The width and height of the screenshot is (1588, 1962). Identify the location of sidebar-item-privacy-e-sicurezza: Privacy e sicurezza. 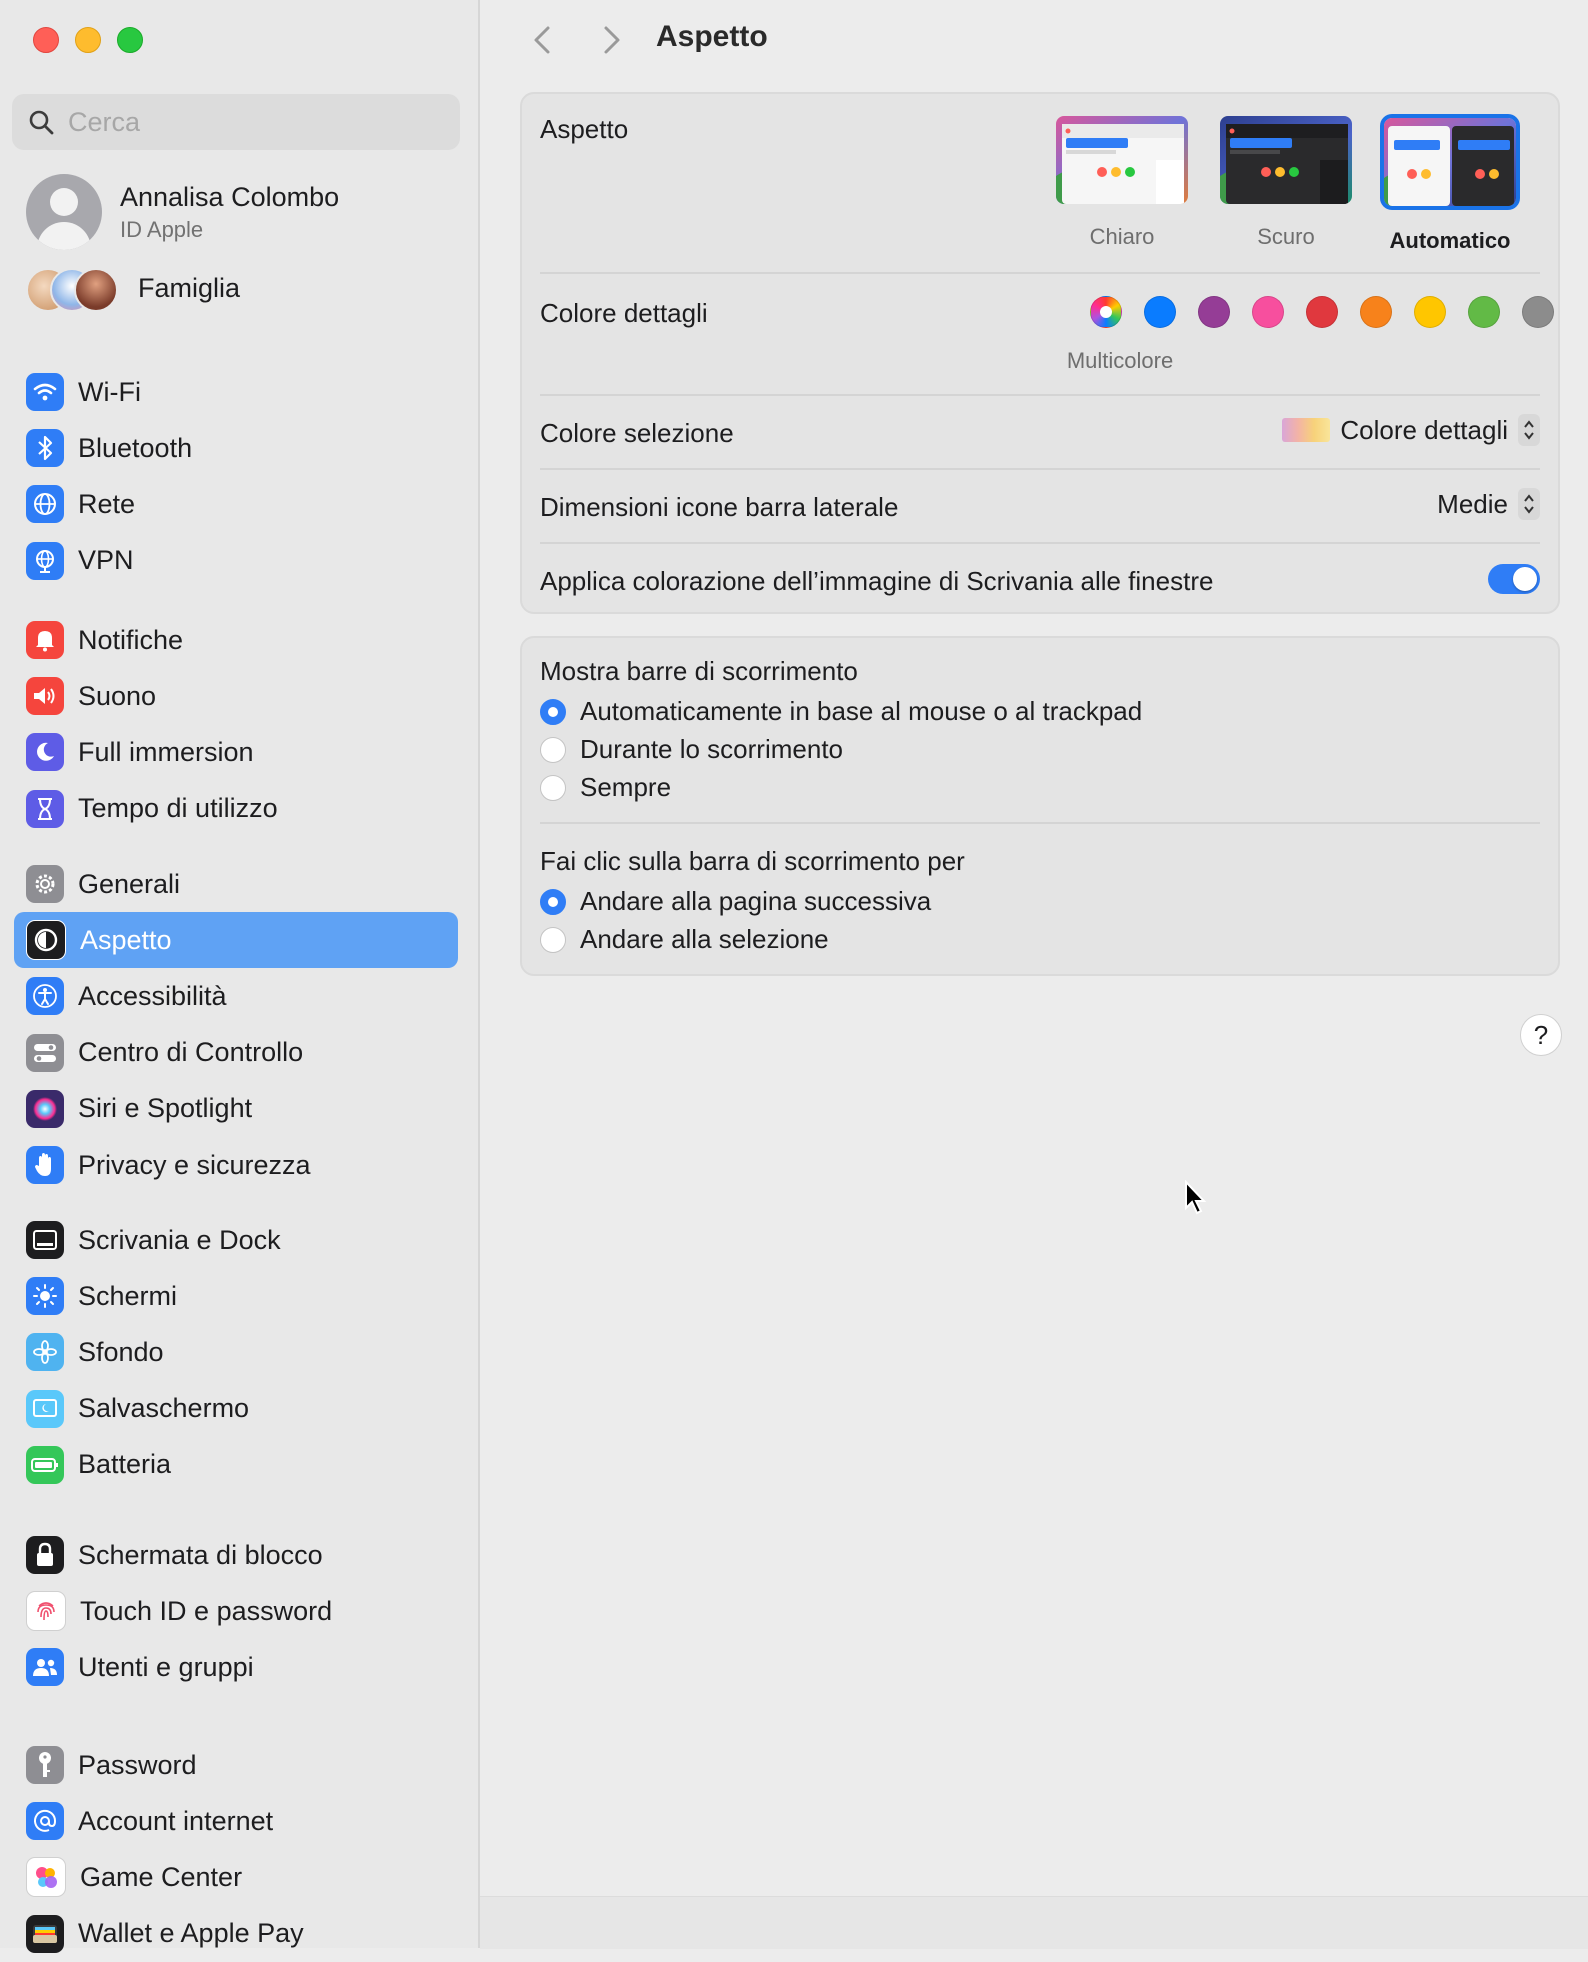
(236, 1165).